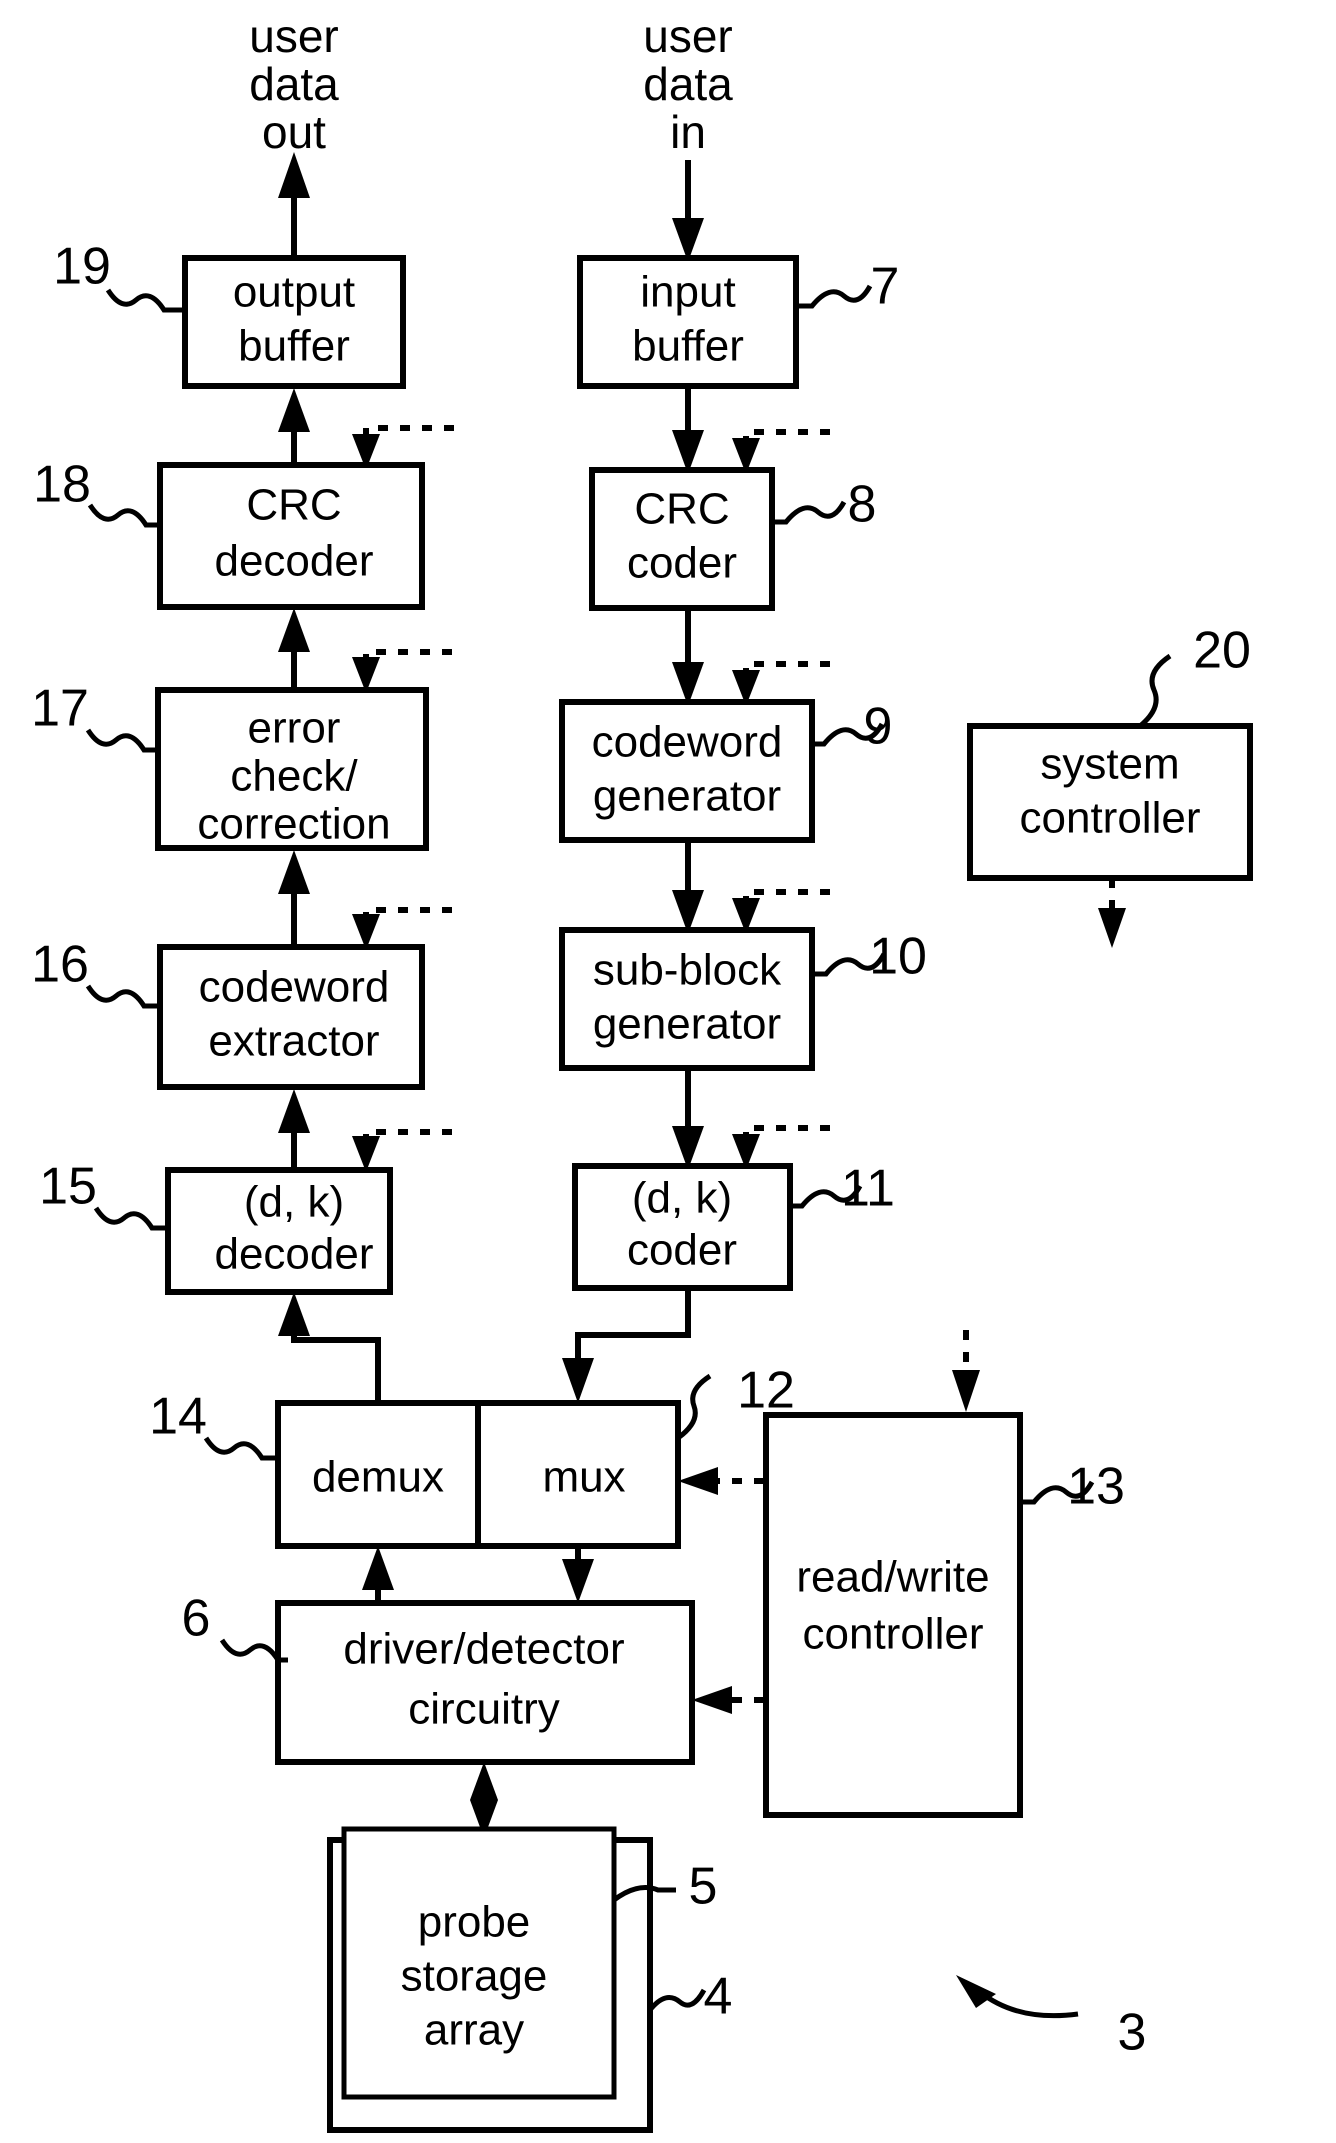 This screenshot has height=2143, width=1336. Describe the element at coordinates (294, 346) in the screenshot. I see `output-buffer-line-2: buffer` at that location.